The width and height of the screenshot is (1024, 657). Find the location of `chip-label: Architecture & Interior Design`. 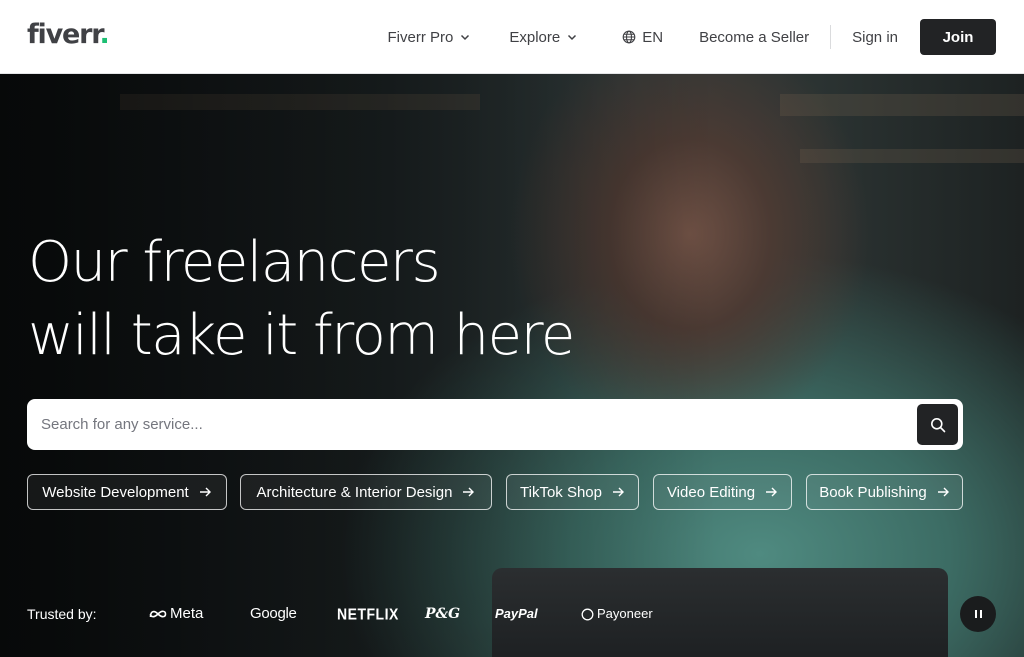

chip-label: Architecture & Interior Design is located at coordinates (354, 492).